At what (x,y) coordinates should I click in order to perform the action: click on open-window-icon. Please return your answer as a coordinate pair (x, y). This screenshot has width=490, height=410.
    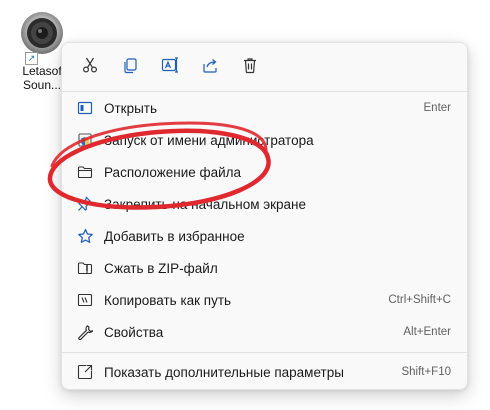
    Looking at the image, I should click on (85, 108).